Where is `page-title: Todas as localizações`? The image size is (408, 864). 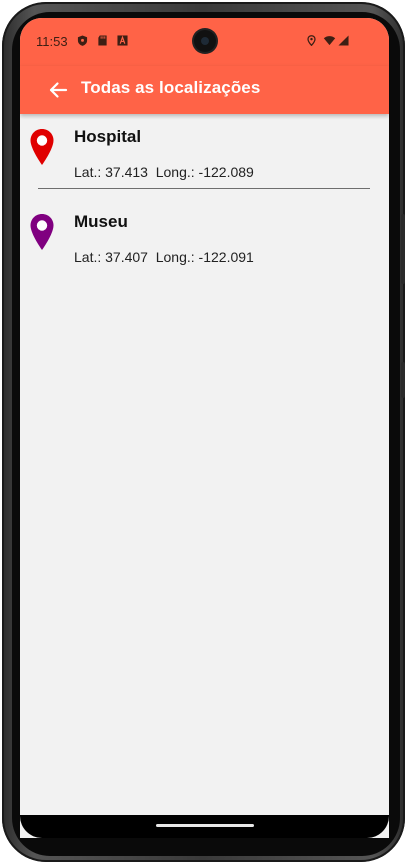
page-title: Todas as localizações is located at coordinates (171, 87).